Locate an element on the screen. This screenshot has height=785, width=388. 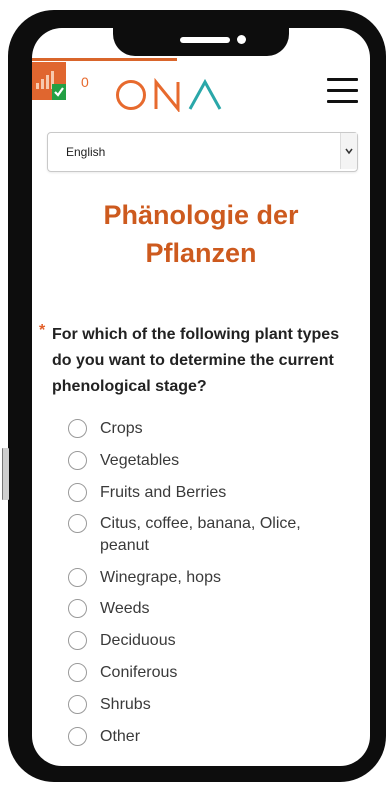
option-label: Fruits and Berries is located at coordinates (163, 492).